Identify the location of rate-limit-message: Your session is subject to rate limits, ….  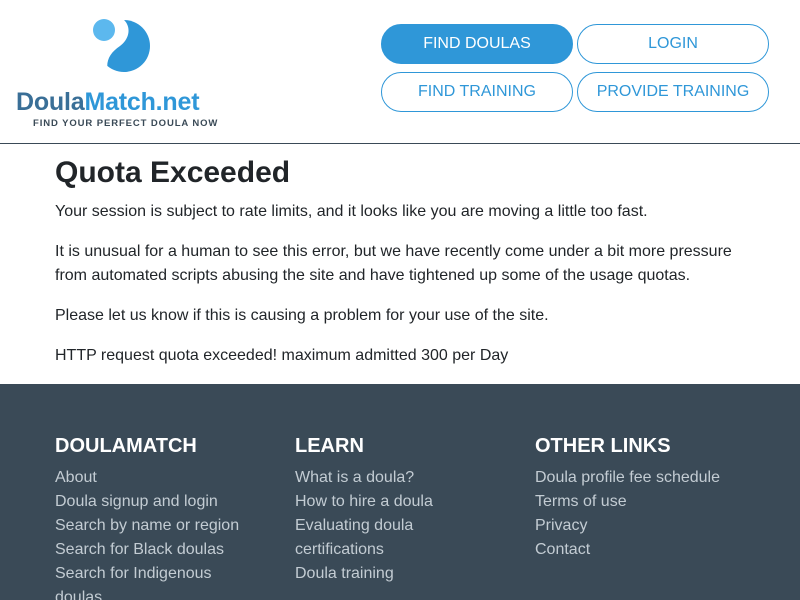
(351, 211).